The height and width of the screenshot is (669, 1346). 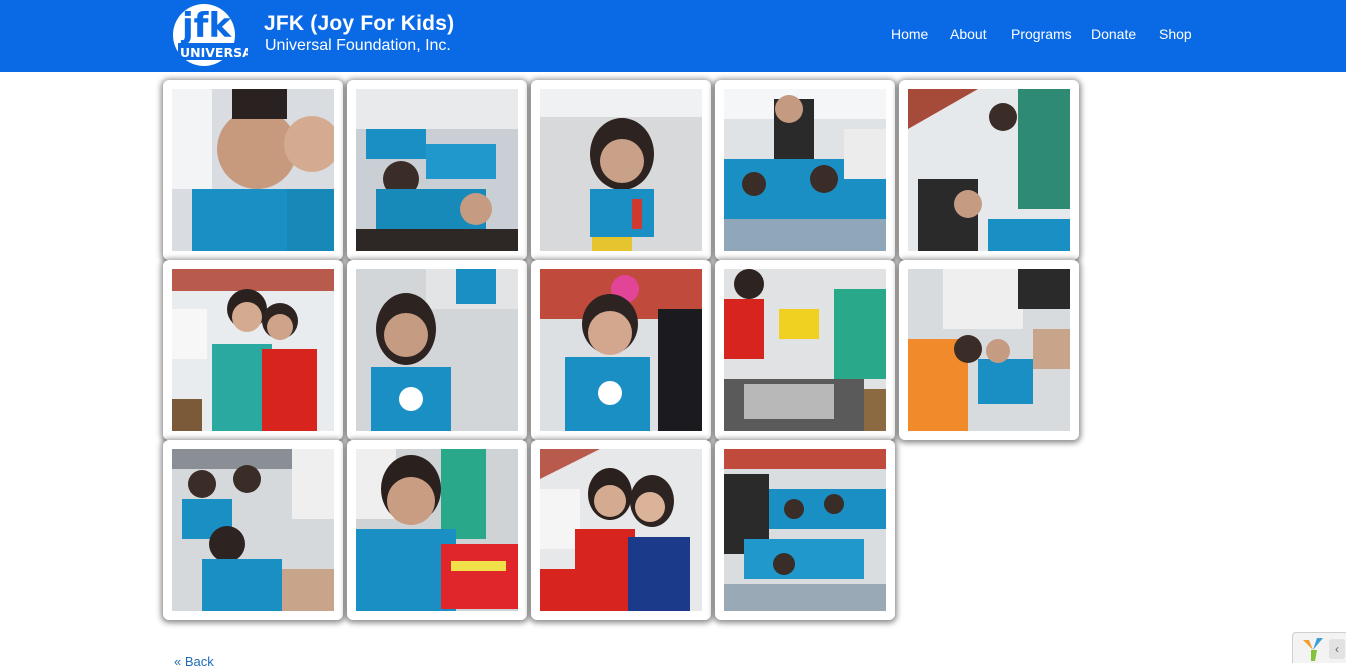 I want to click on nav-shop: Shop, so click(x=1175, y=34).